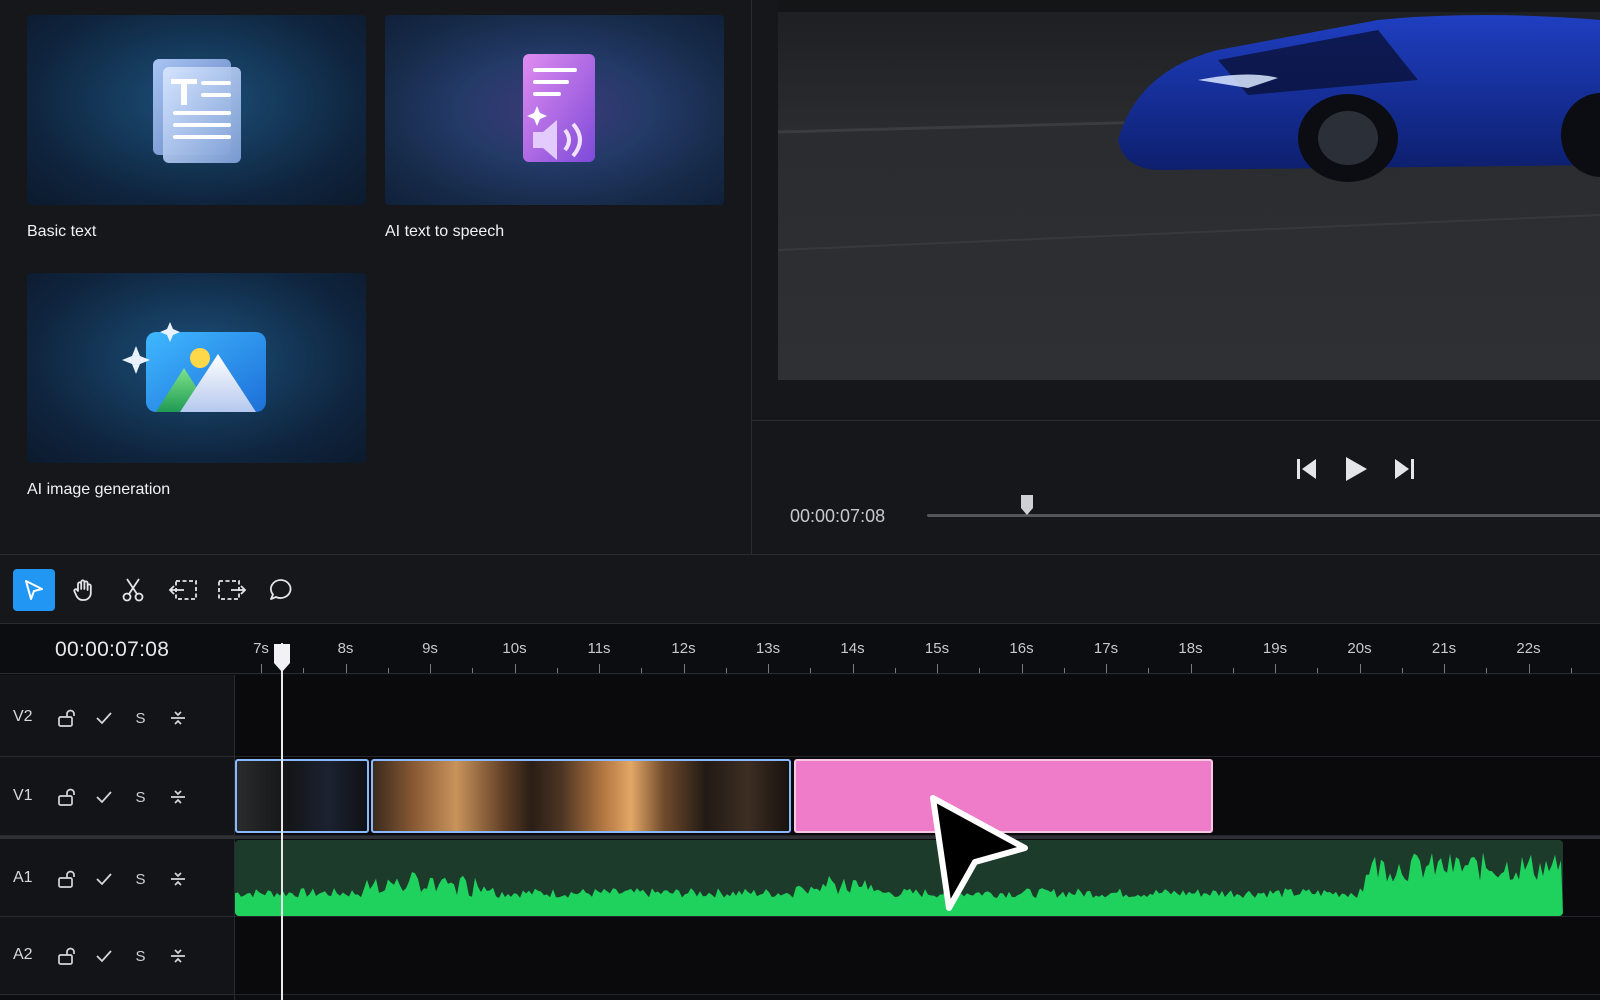 The height and width of the screenshot is (1000, 1600). I want to click on scrubber-handle-icon, so click(1027, 505).